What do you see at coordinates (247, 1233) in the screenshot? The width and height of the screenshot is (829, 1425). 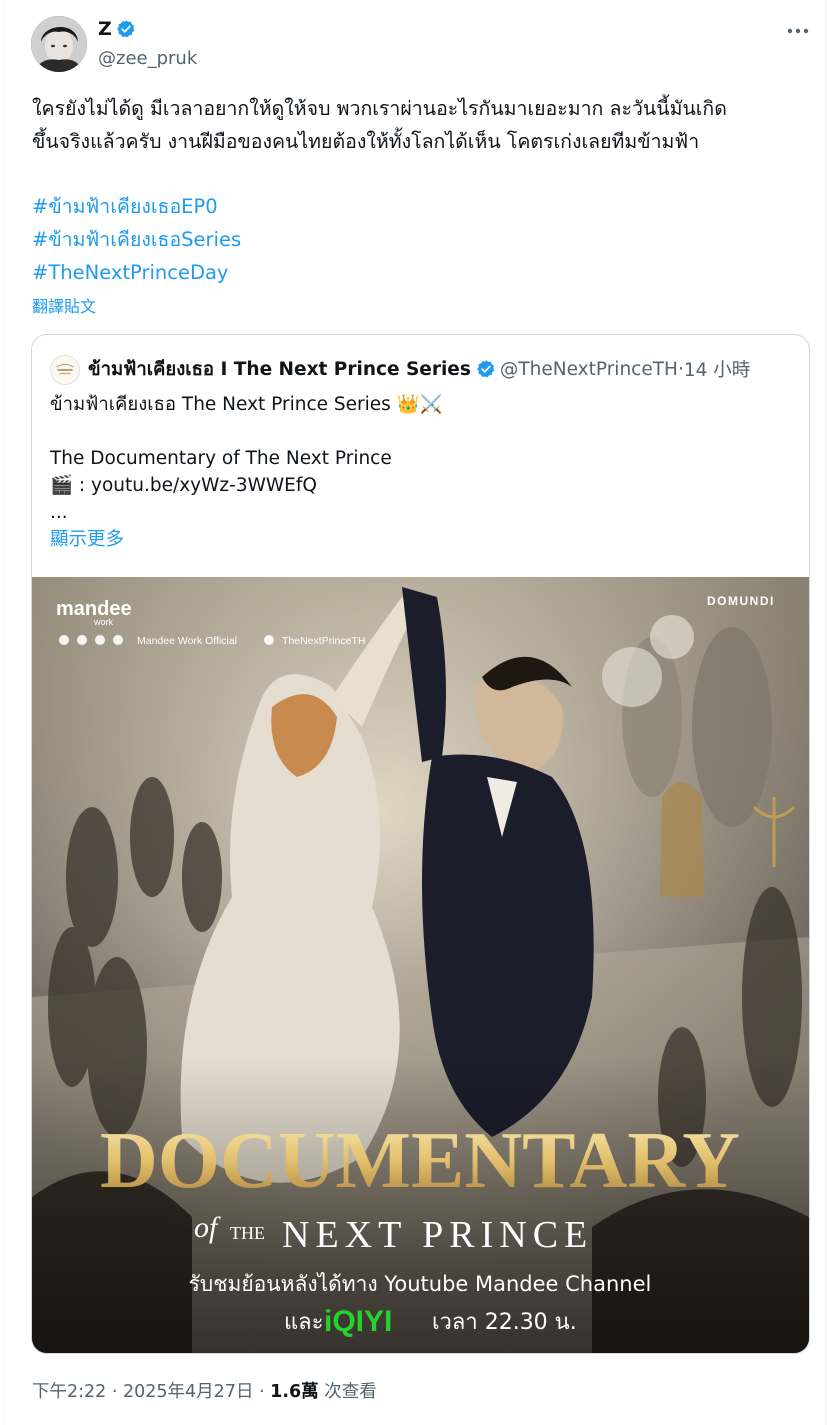 I see `poster-subtitle-the: THE` at bounding box center [247, 1233].